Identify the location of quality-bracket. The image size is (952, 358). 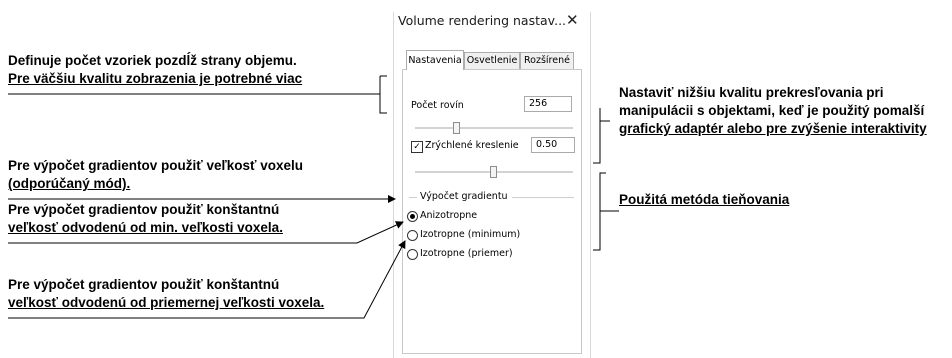
(601, 136).